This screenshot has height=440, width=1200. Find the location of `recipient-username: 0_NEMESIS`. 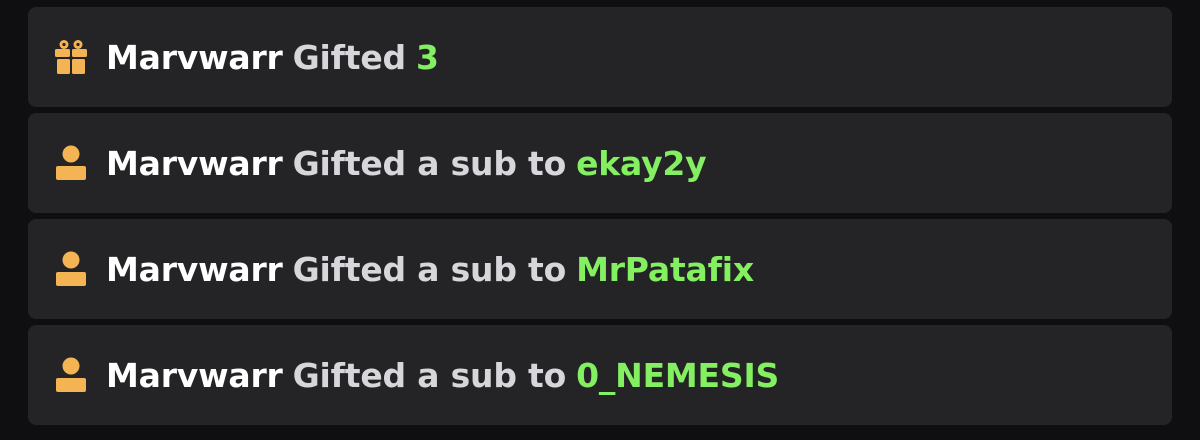

recipient-username: 0_NEMESIS is located at coordinates (677, 375).